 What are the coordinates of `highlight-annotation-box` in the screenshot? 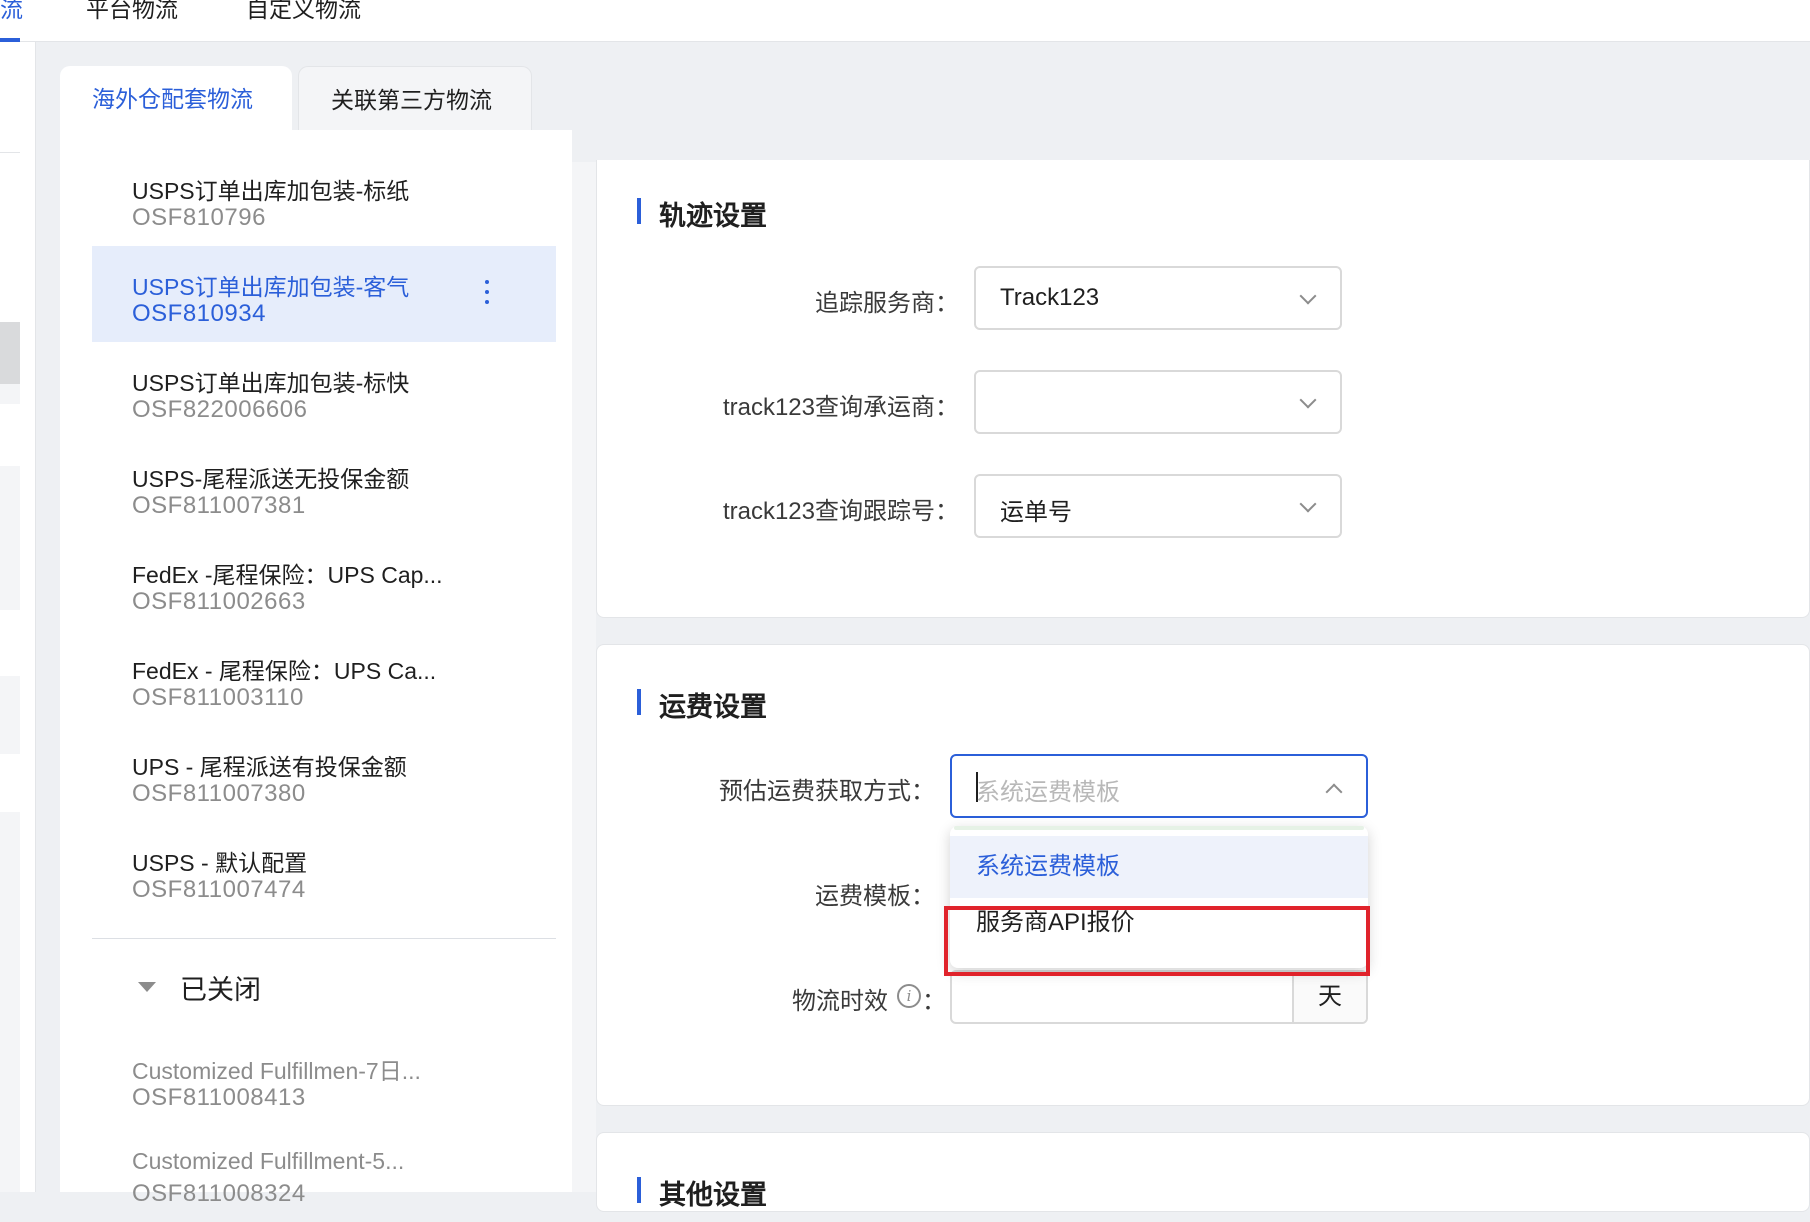 It's located at (1157, 941).